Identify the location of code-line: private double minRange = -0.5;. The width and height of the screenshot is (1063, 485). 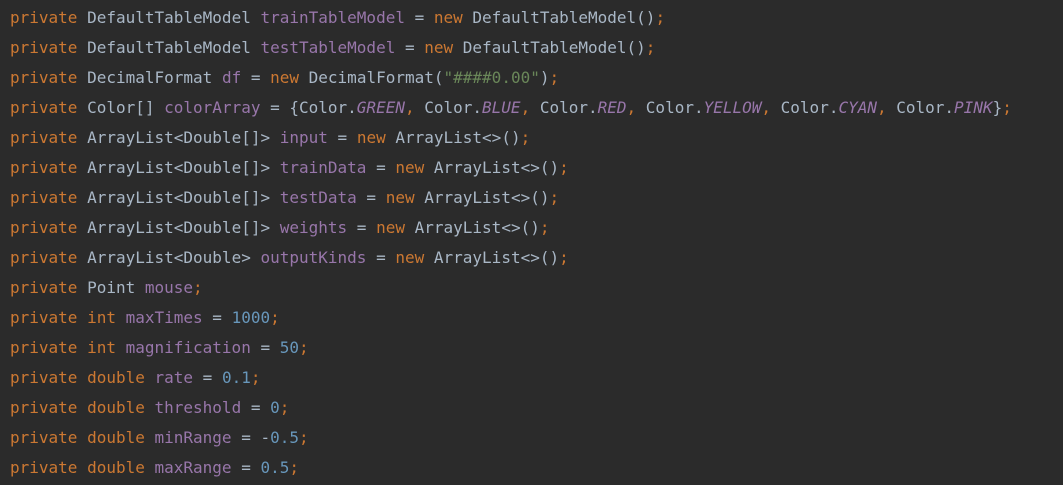
(536, 438).